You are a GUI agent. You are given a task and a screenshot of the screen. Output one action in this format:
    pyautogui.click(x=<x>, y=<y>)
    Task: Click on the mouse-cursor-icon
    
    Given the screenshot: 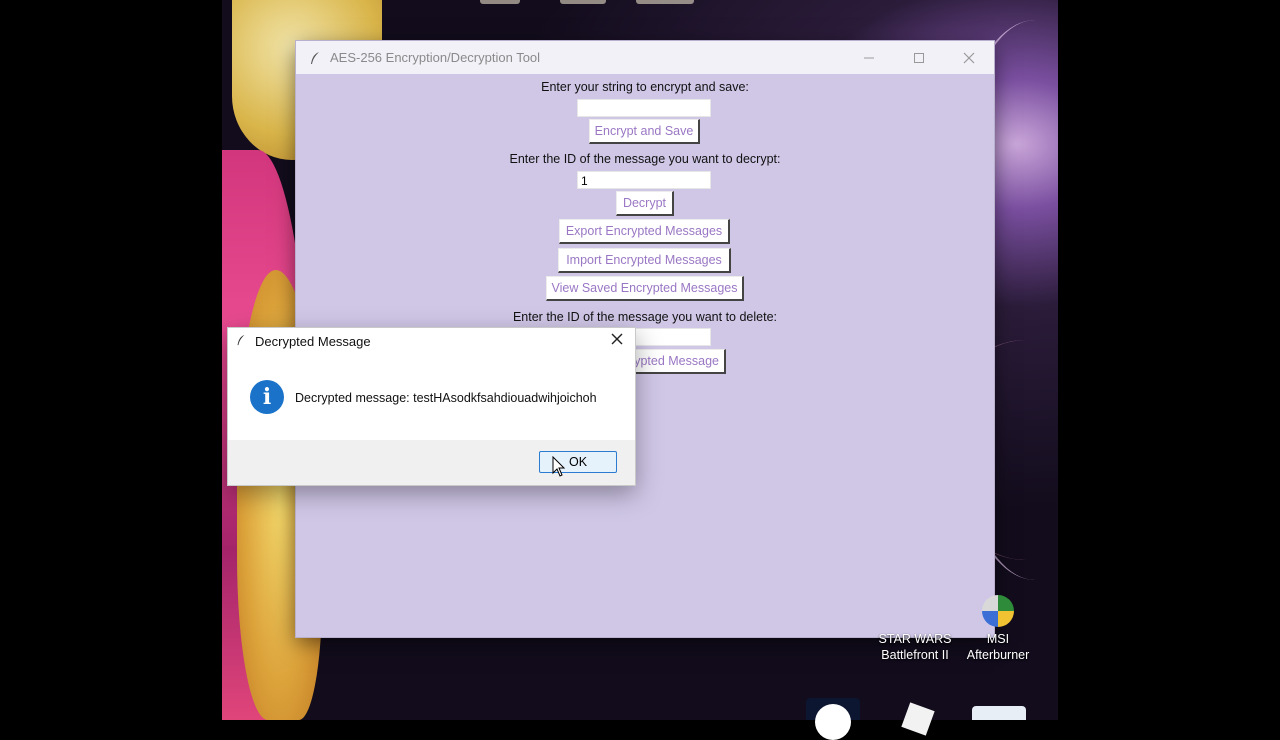 What is the action you would take?
    pyautogui.click(x=559, y=466)
    